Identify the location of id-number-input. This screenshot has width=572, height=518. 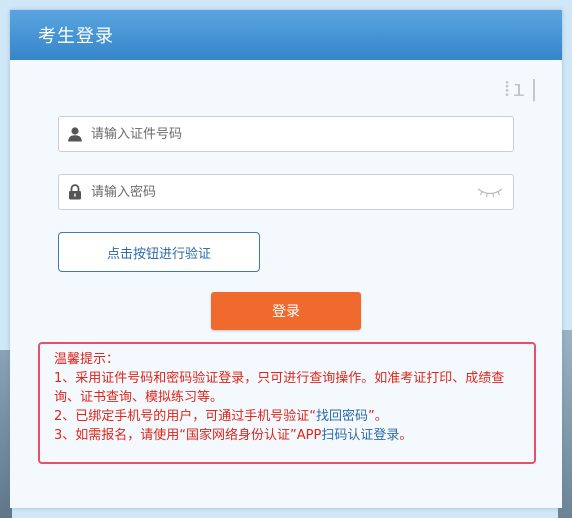
(301, 134).